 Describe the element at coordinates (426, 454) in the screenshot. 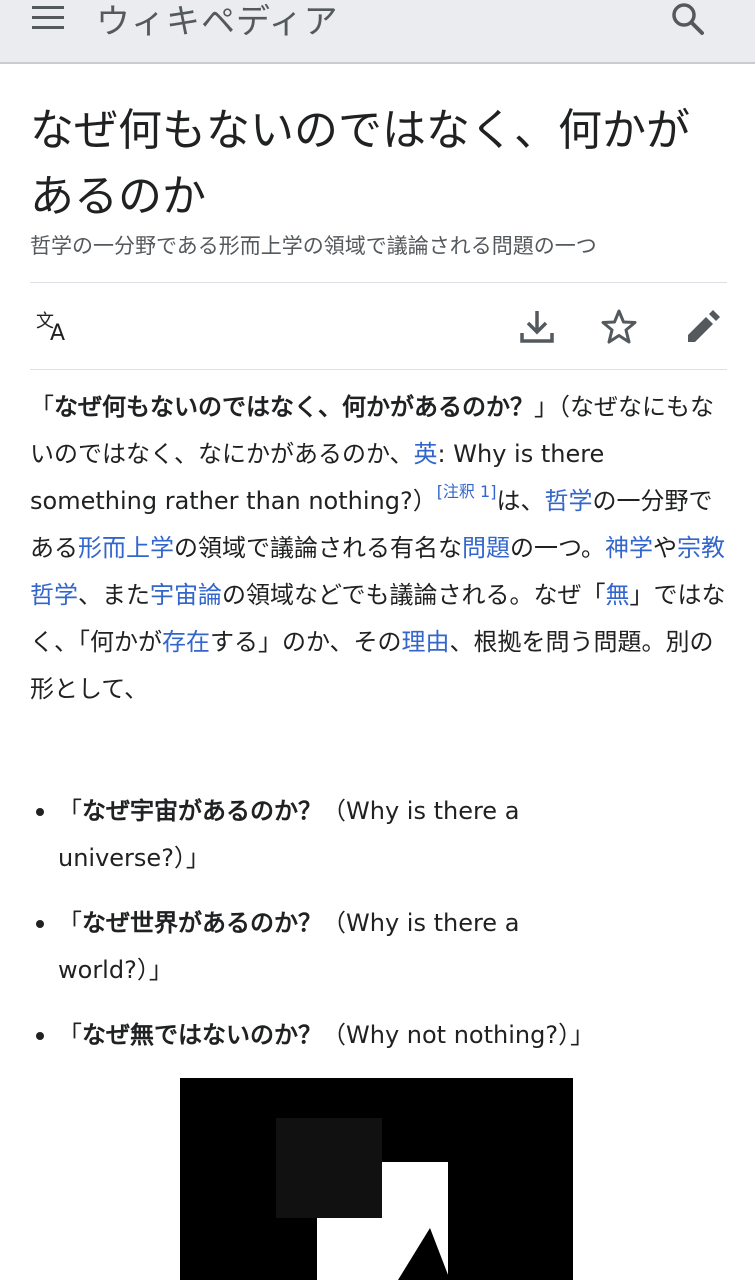

I see `link-english: 英` at that location.